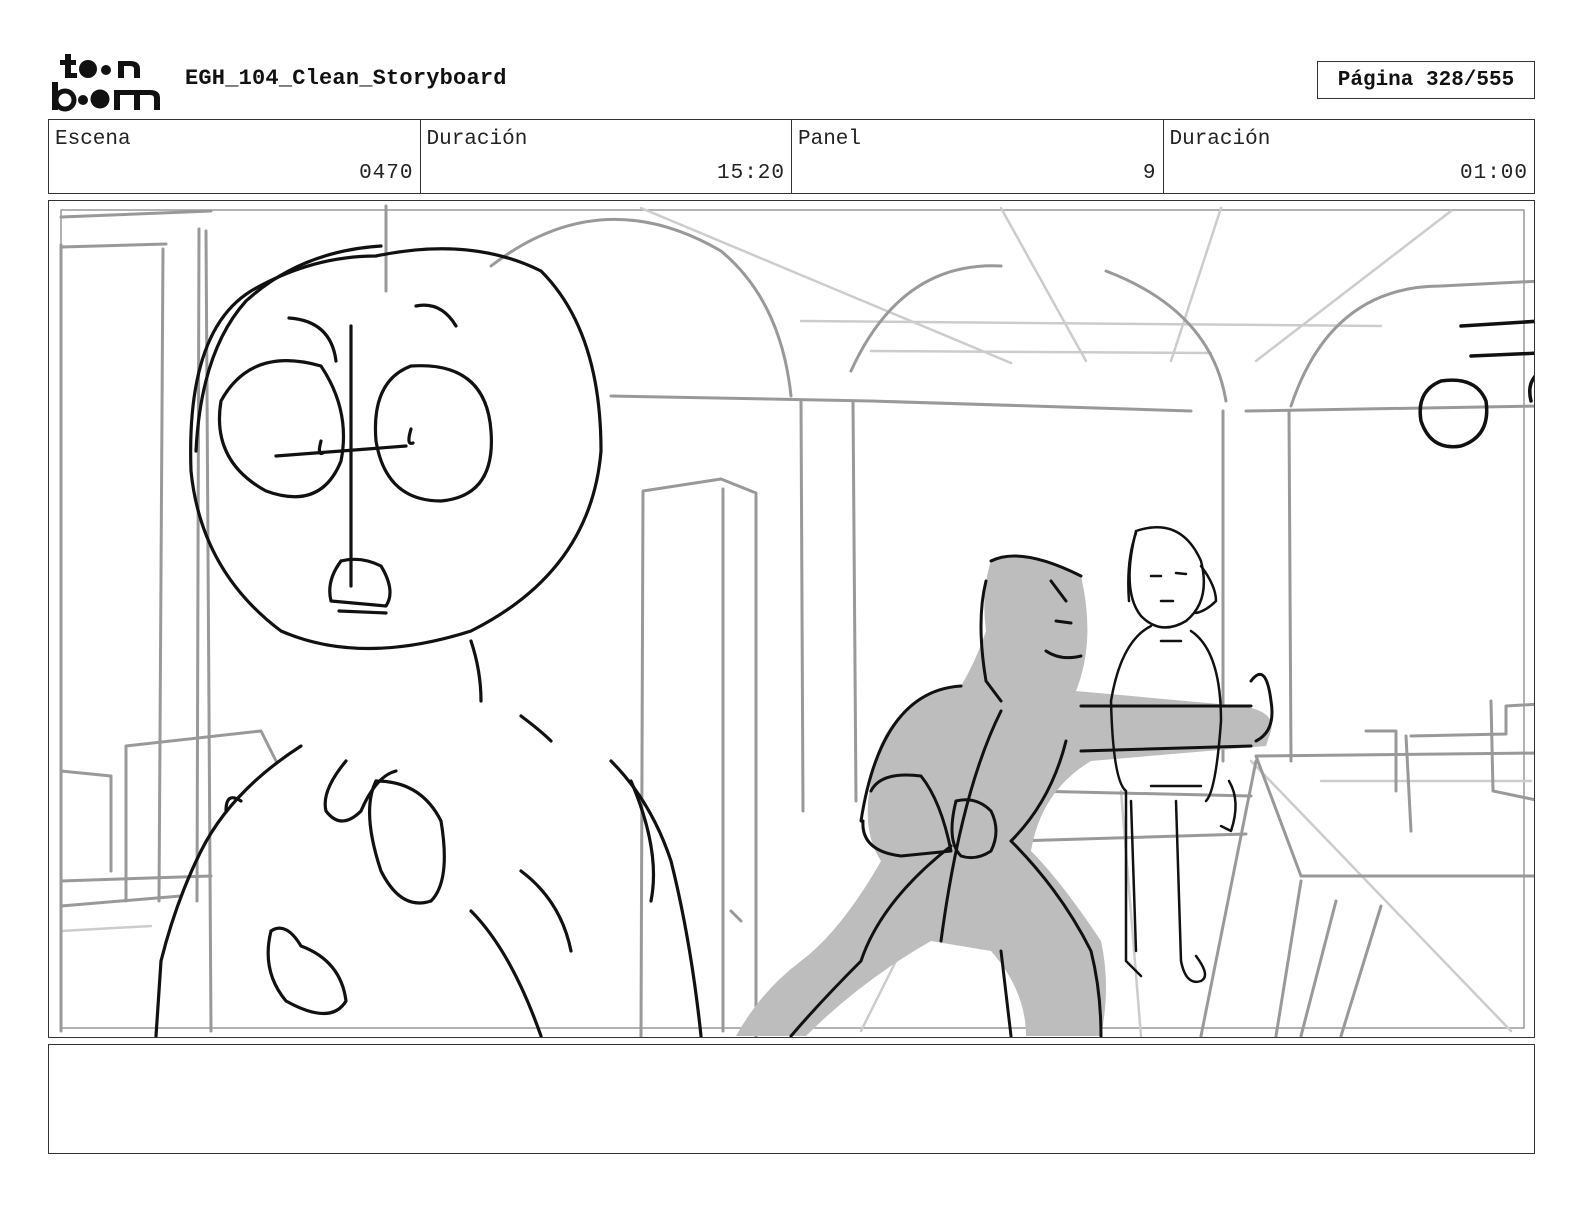 This screenshot has height=1224, width=1584. What do you see at coordinates (606, 156) in the screenshot?
I see `scene-duration-cell: Duración 15:20` at bounding box center [606, 156].